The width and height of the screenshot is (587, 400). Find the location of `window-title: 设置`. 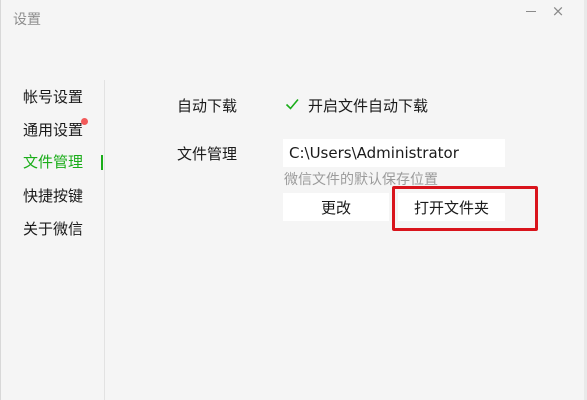

window-title: 设置 is located at coordinates (27, 20).